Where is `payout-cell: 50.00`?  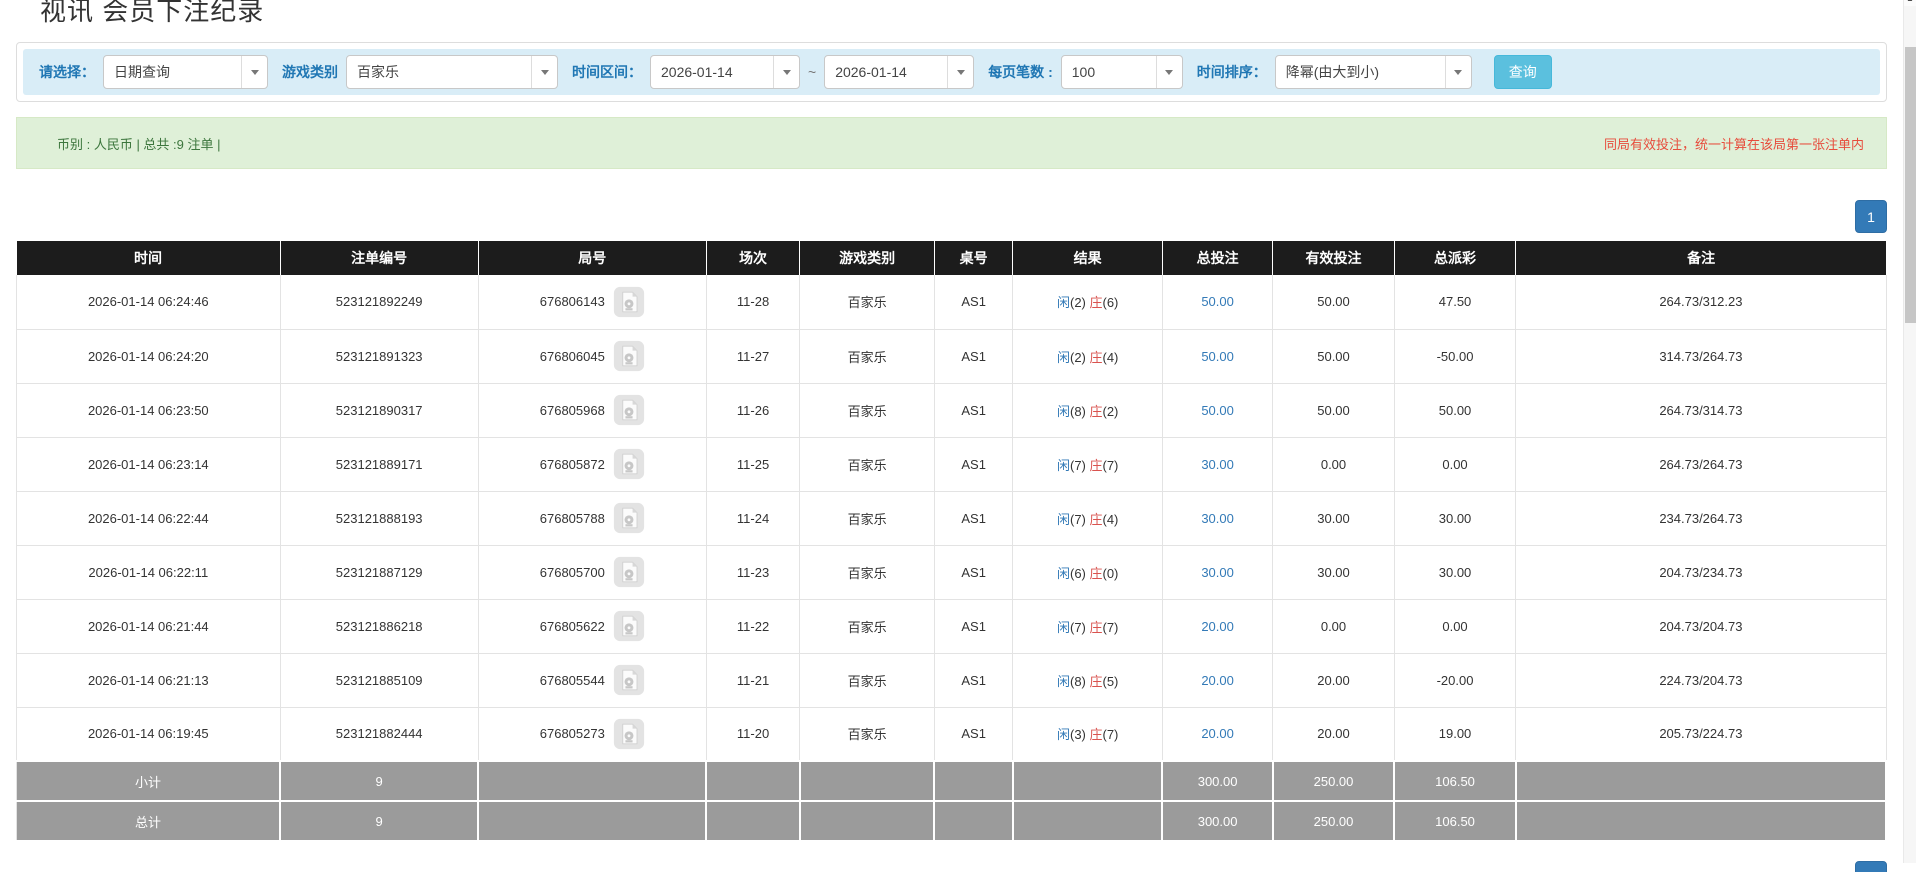
payout-cell: 50.00 is located at coordinates (1455, 410).